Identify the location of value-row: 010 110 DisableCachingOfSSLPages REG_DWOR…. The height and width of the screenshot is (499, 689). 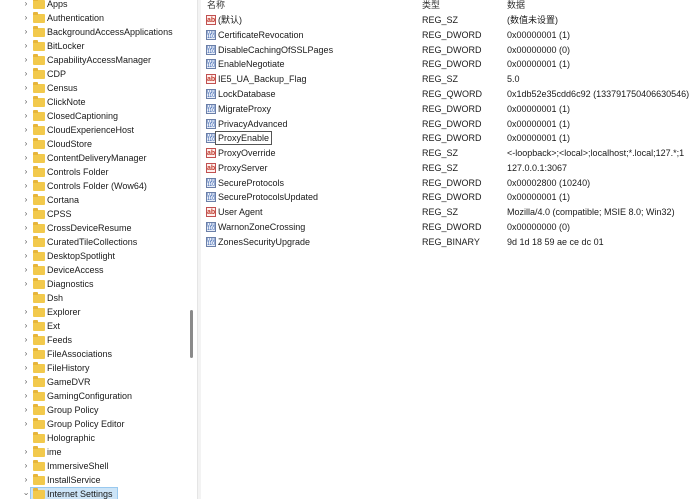
(445, 50).